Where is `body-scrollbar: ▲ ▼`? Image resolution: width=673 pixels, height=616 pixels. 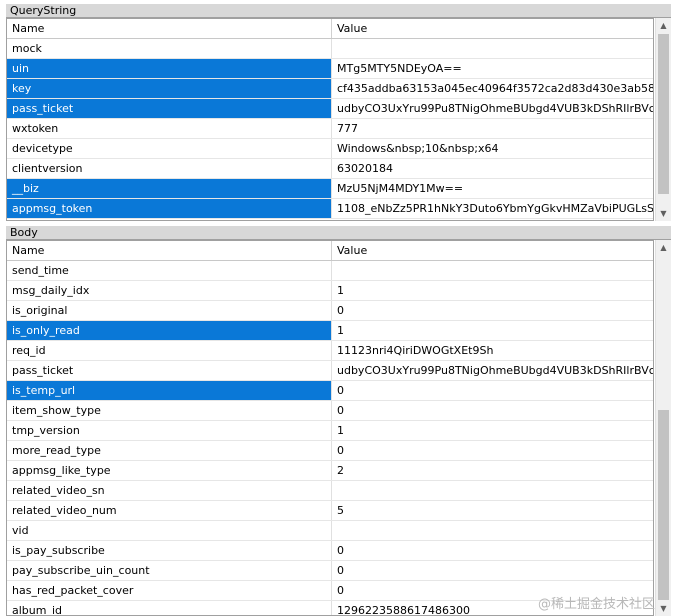 body-scrollbar: ▲ ▼ is located at coordinates (663, 428).